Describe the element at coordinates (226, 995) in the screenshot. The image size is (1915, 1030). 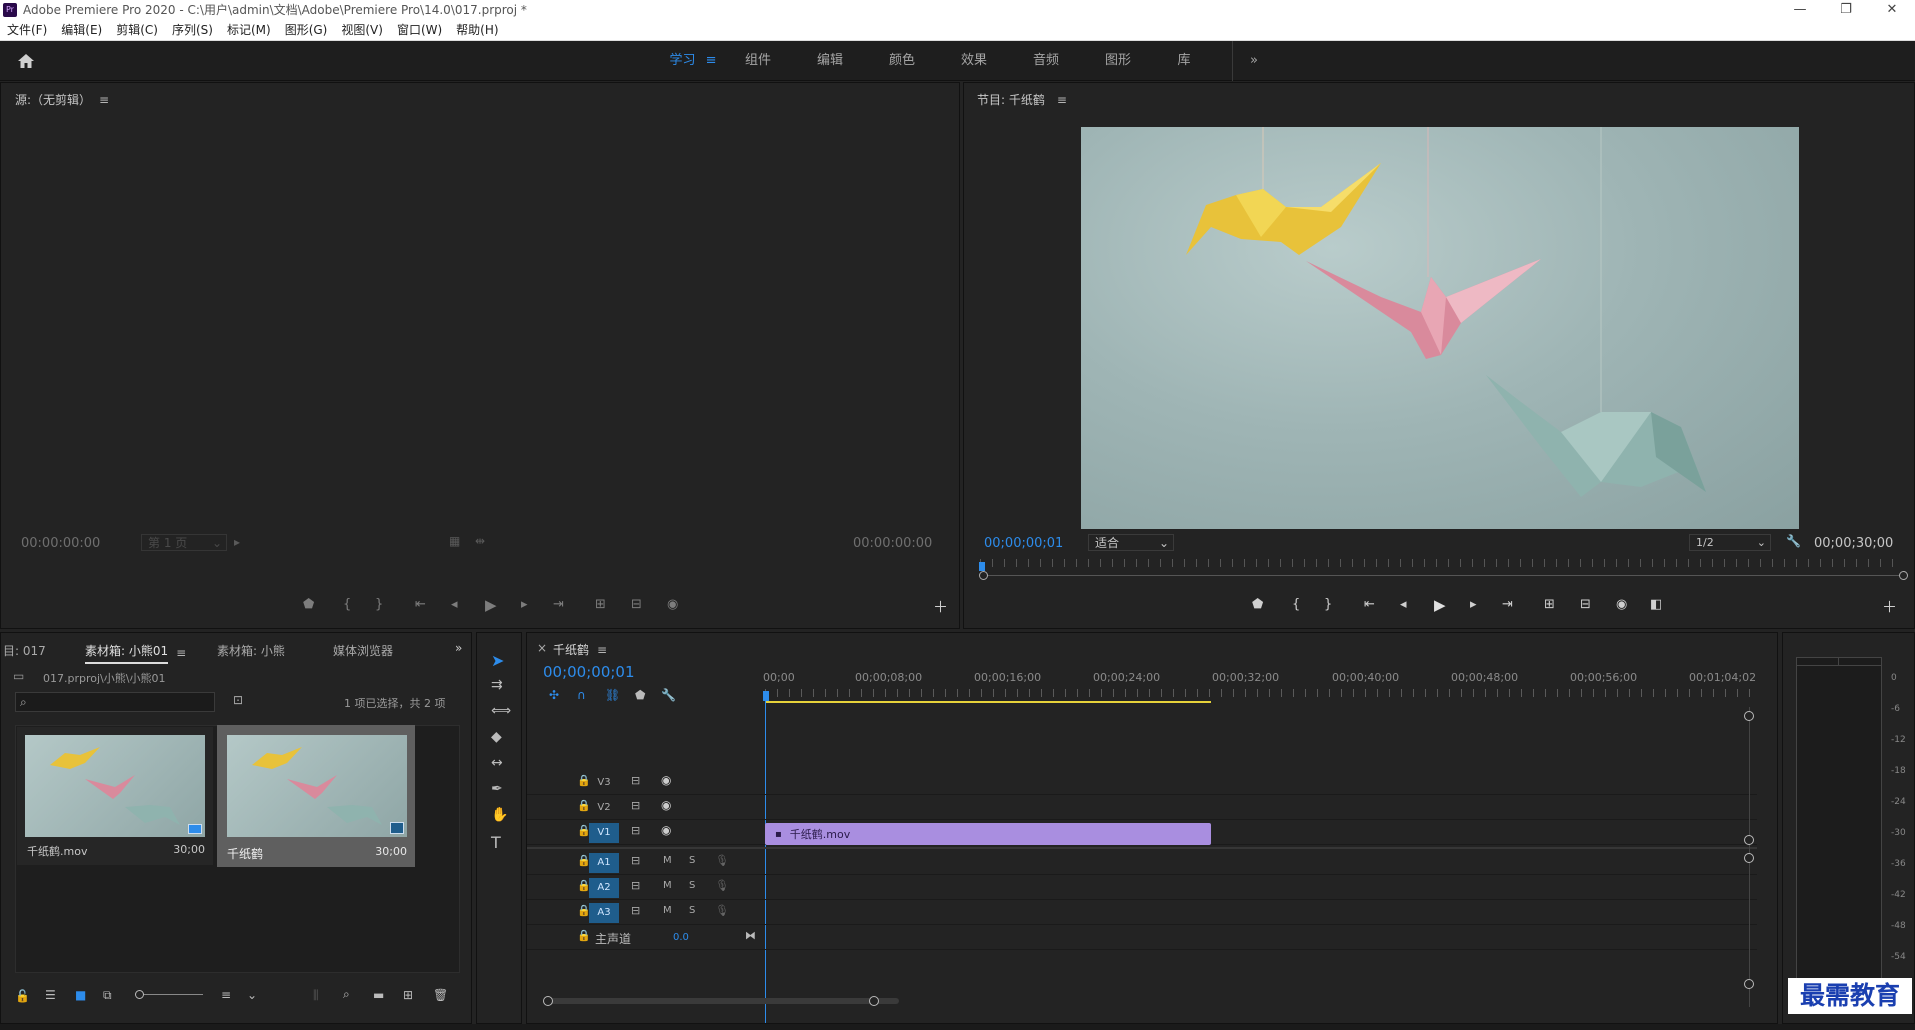
I see `sort-icon: ≡` at that location.